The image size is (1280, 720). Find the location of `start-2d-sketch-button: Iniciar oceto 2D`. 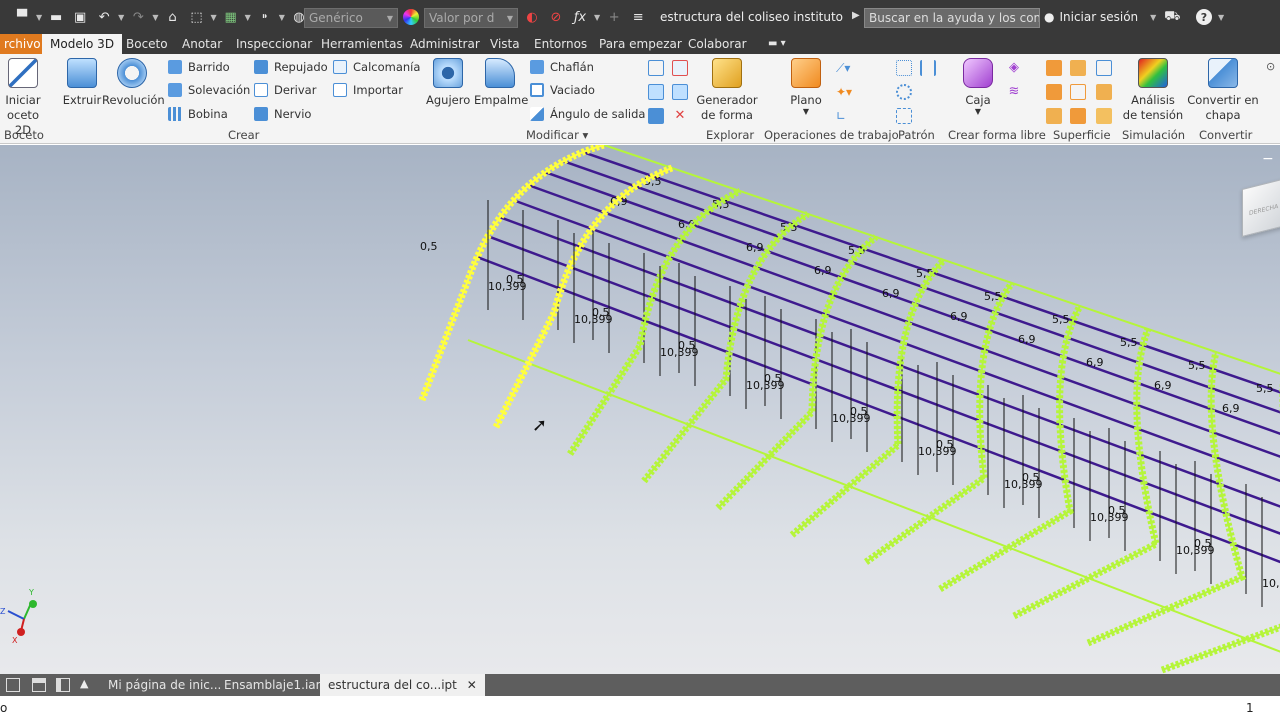

start-2d-sketch-button: Iniciar oceto 2D is located at coordinates (24, 98).